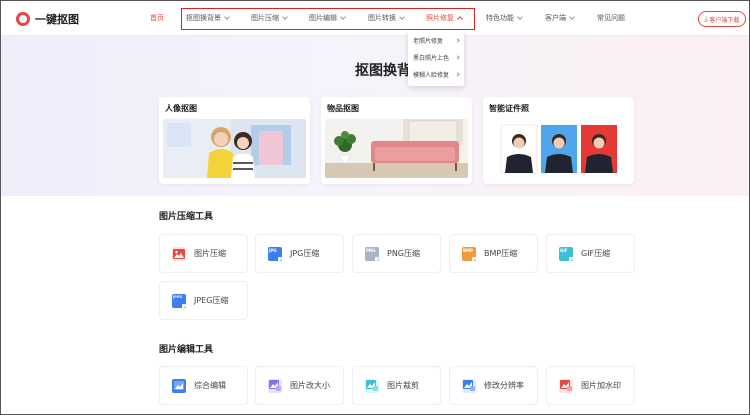  I want to click on tool-png-compress: PNG ⇣ PNG压缩, so click(396, 253).